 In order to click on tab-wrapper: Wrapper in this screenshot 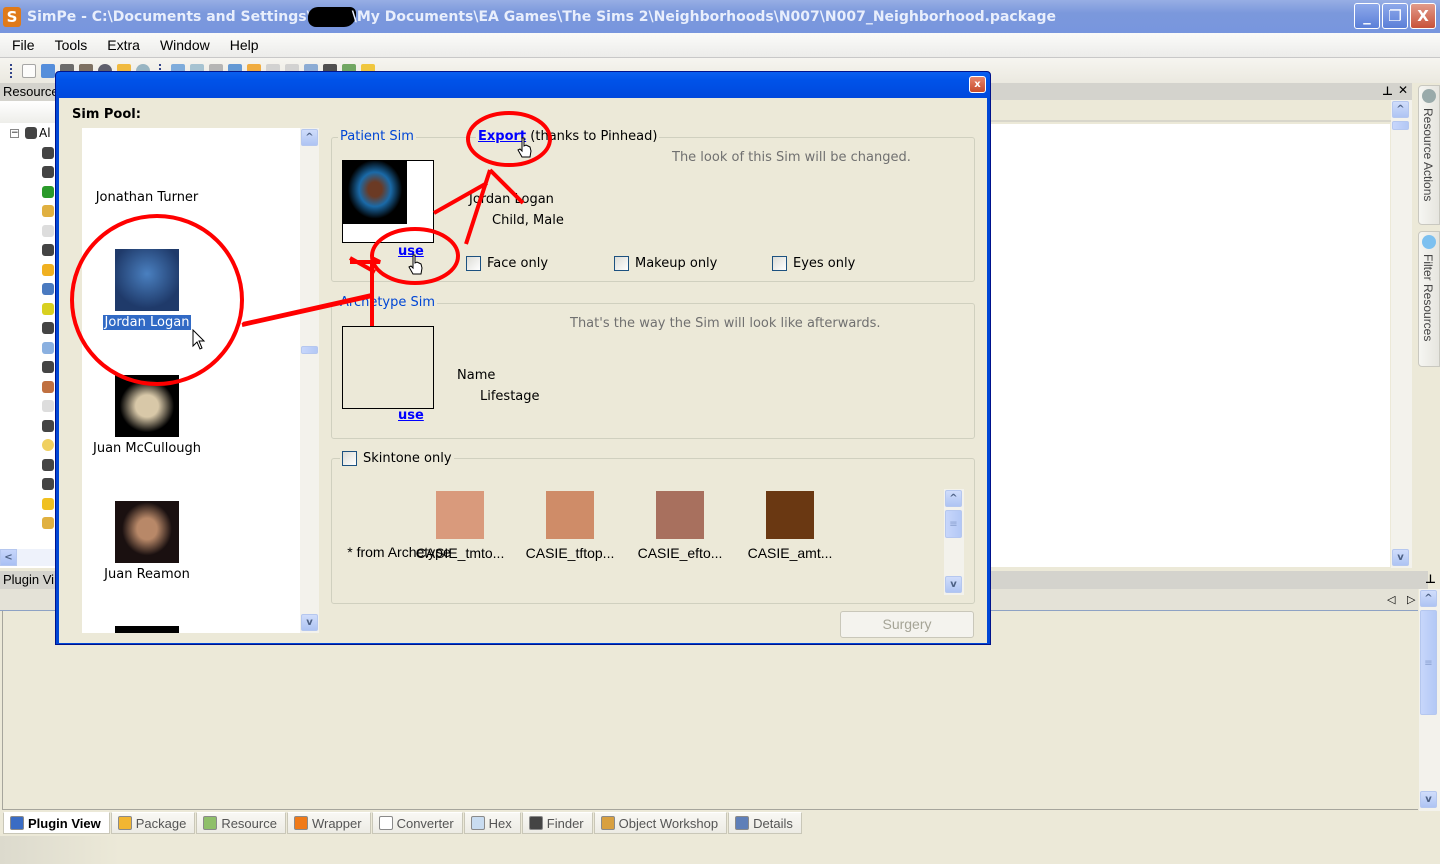, I will do `click(328, 823)`.